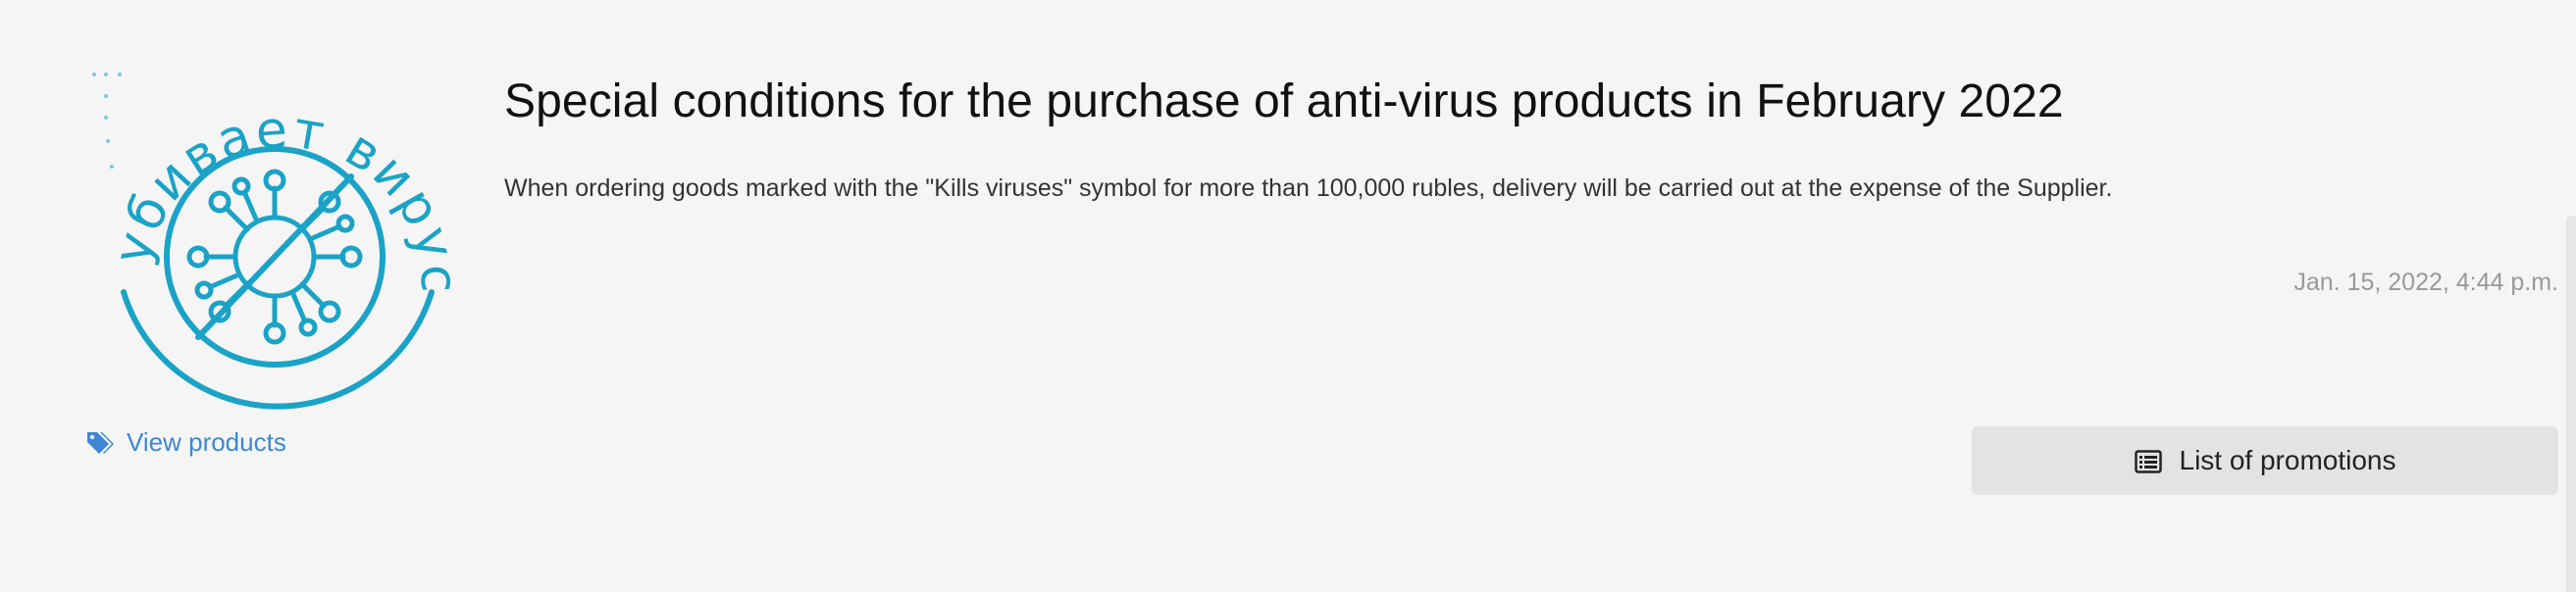 This screenshot has width=2576, height=592. What do you see at coordinates (2571, 404) in the screenshot?
I see `scrollbar` at bounding box center [2571, 404].